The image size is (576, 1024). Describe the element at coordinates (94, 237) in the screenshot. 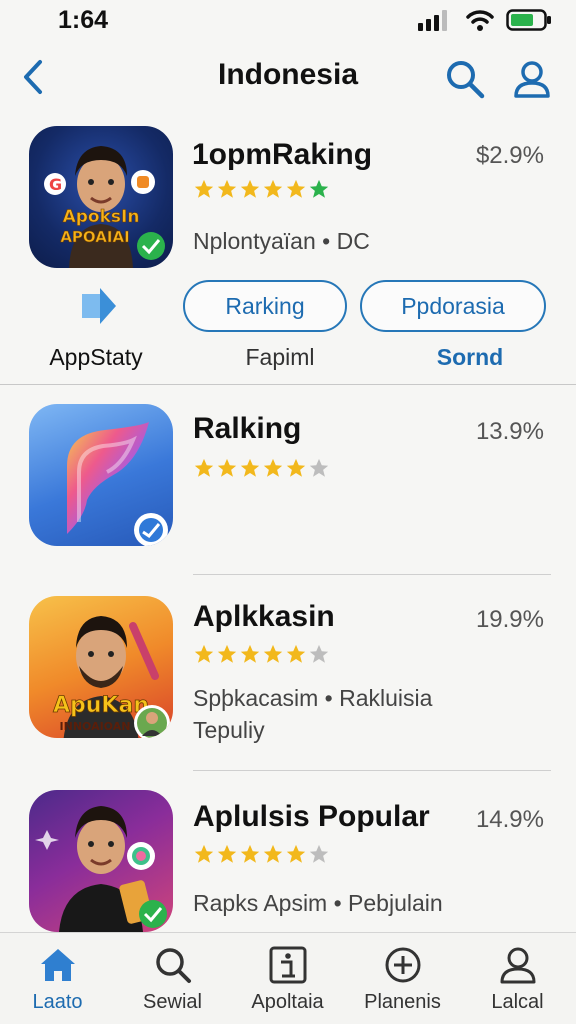

I see `svg-text: APOAIAI` at that location.